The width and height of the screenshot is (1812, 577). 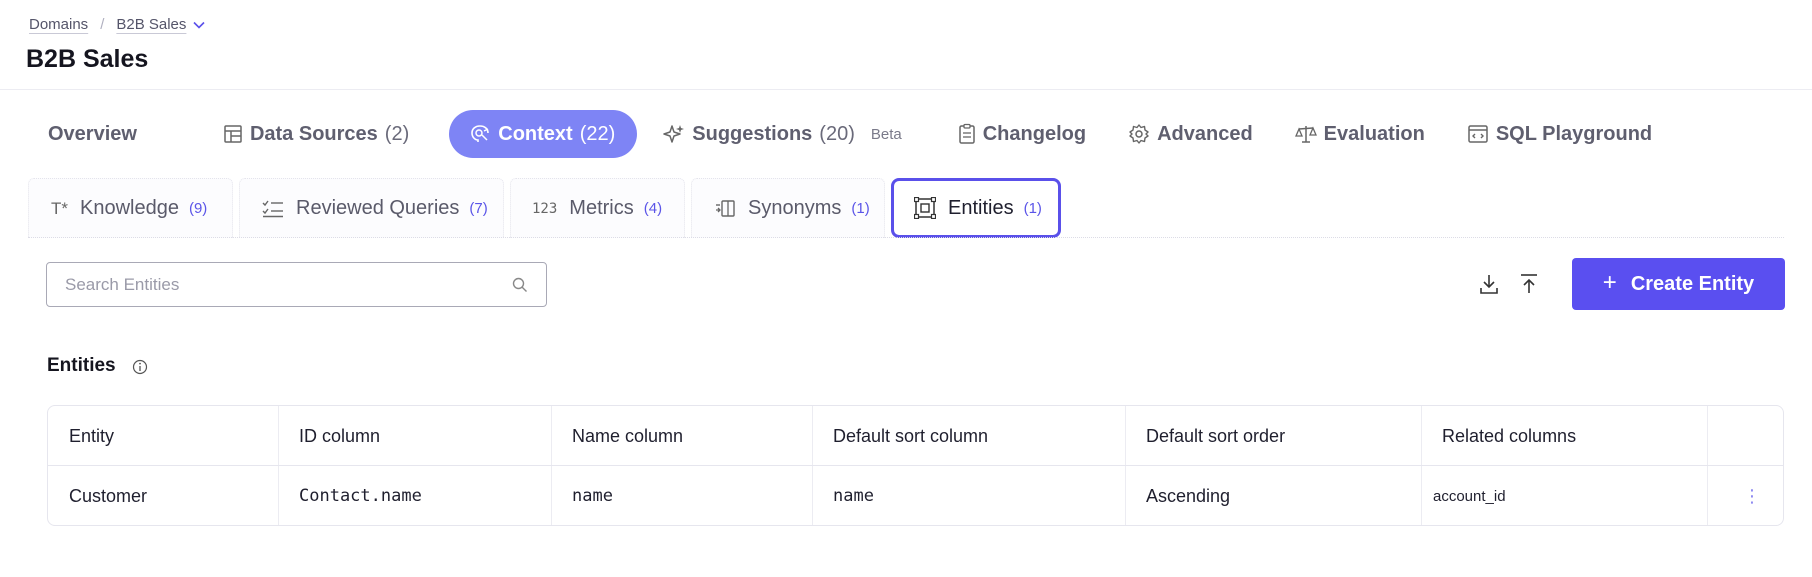 I want to click on search-icon, so click(x=520, y=285).